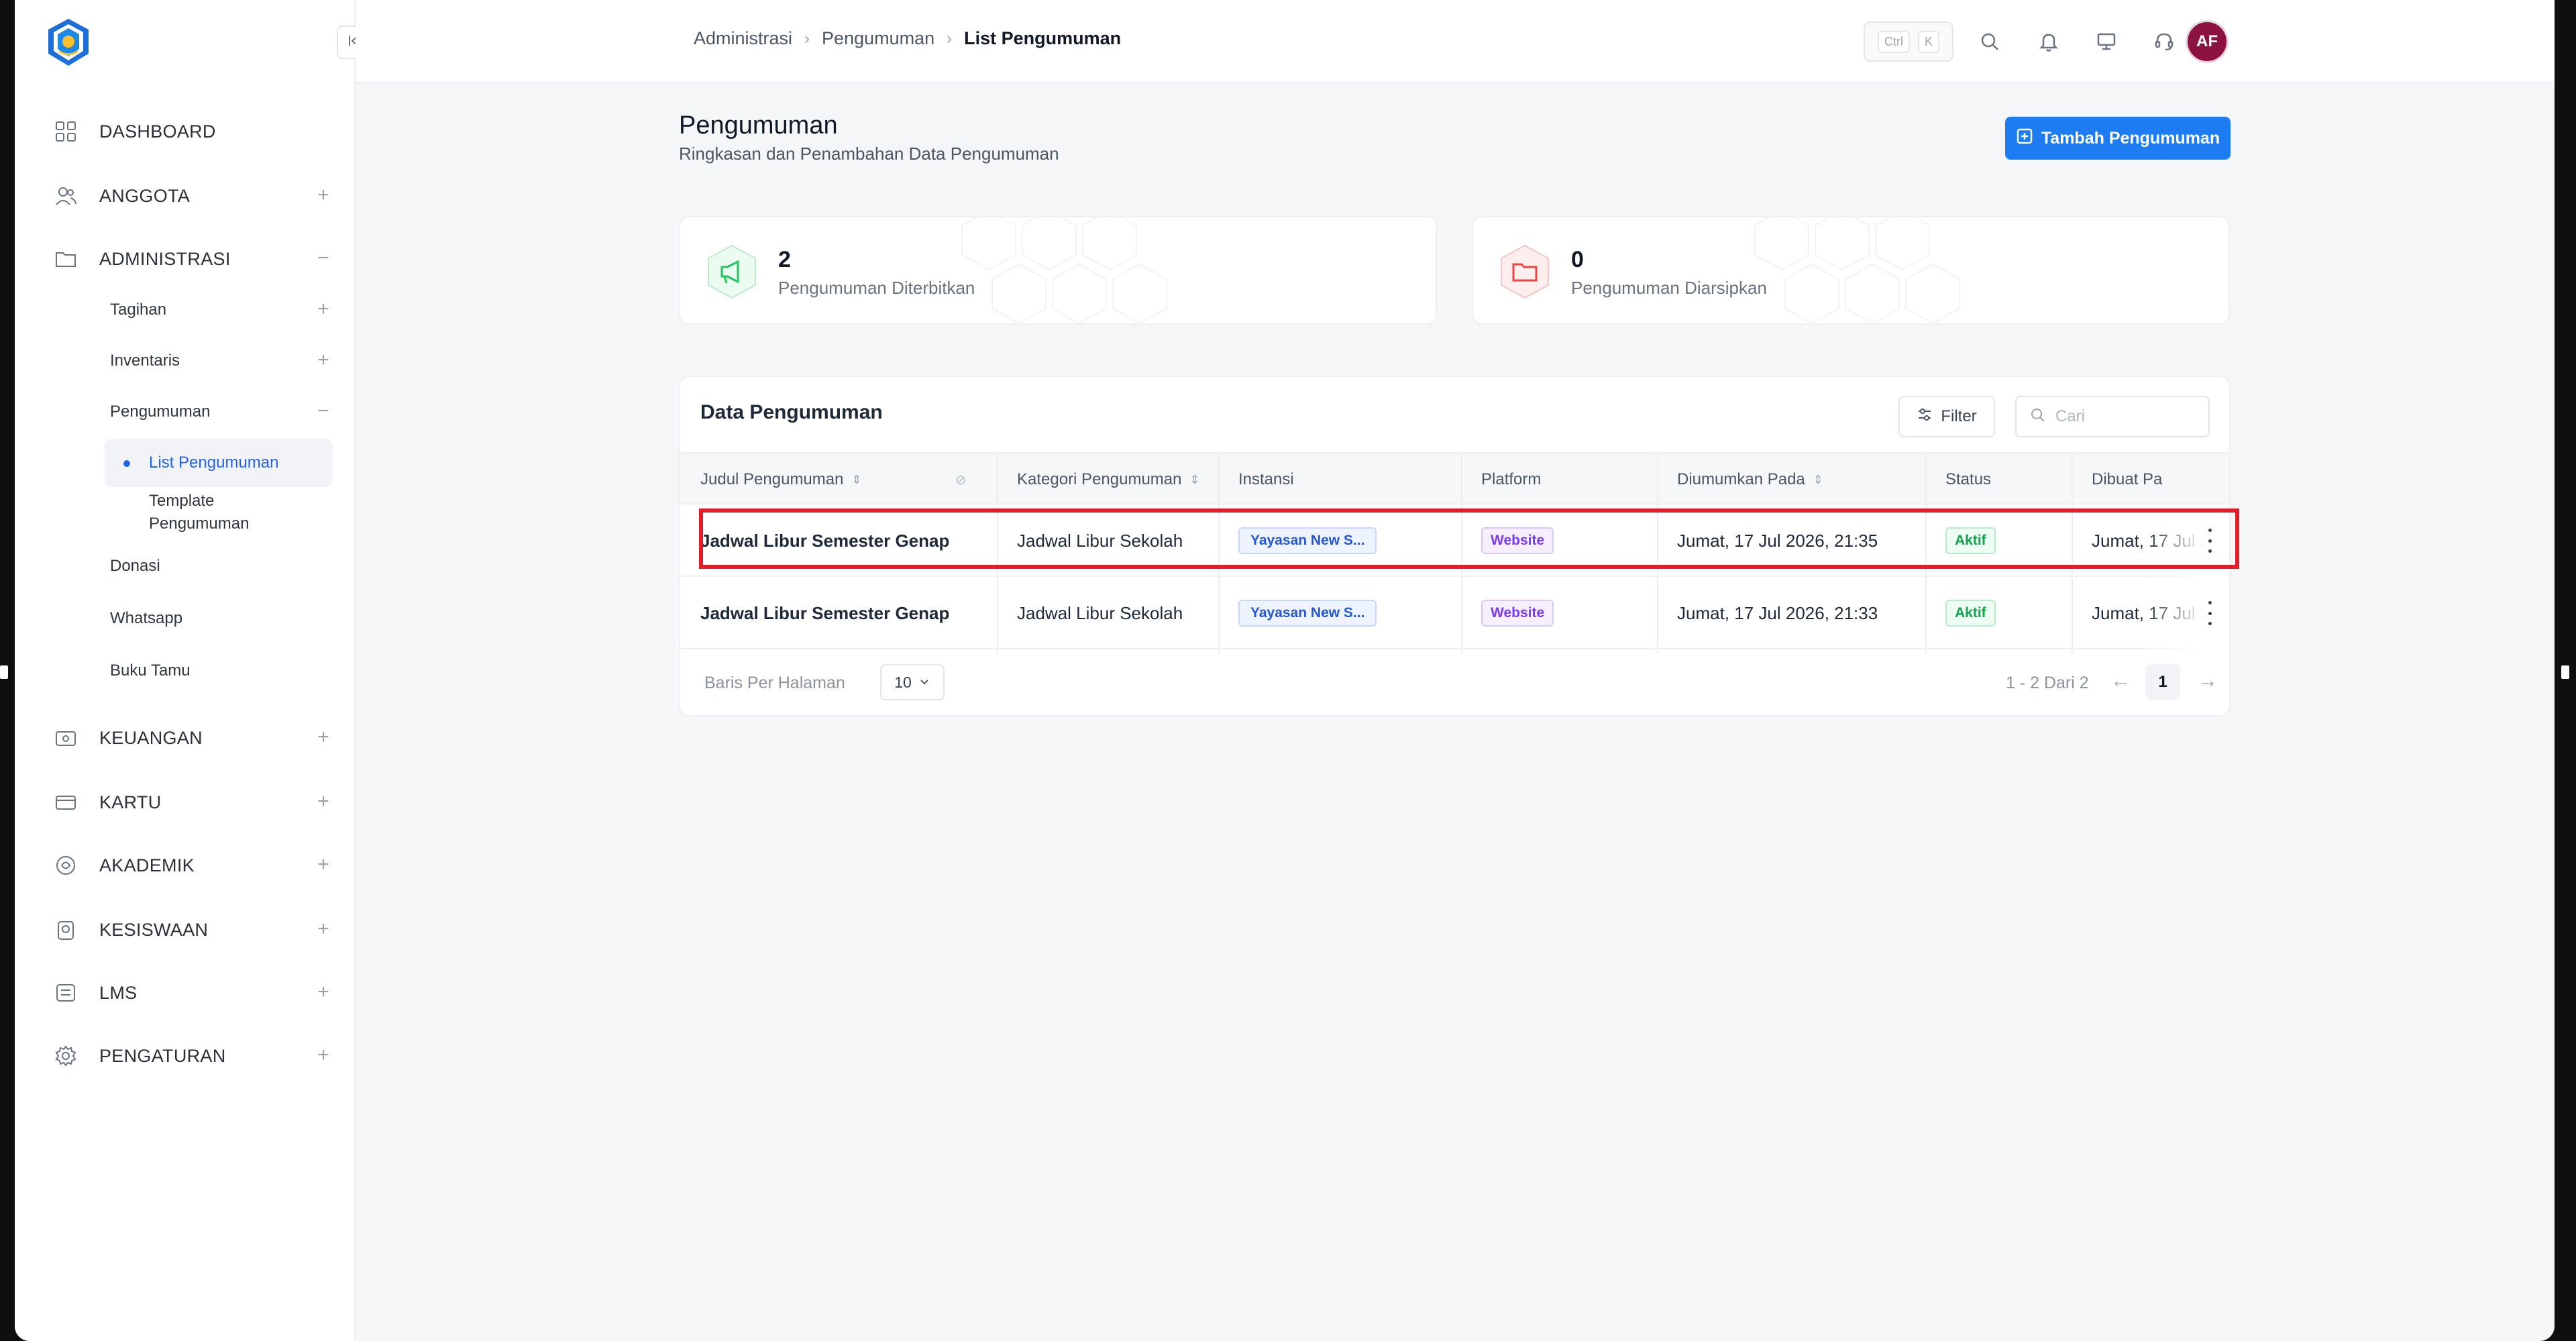 The height and width of the screenshot is (1341, 2576). Describe the element at coordinates (1100, 540) in the screenshot. I see `cell-kategori: Jadwal Libur Sekolah` at that location.